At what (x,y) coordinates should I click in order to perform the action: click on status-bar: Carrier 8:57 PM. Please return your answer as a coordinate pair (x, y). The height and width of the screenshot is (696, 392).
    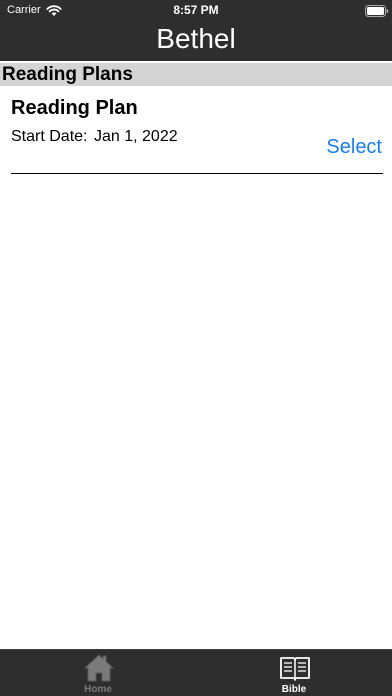
    Looking at the image, I should click on (196, 10).